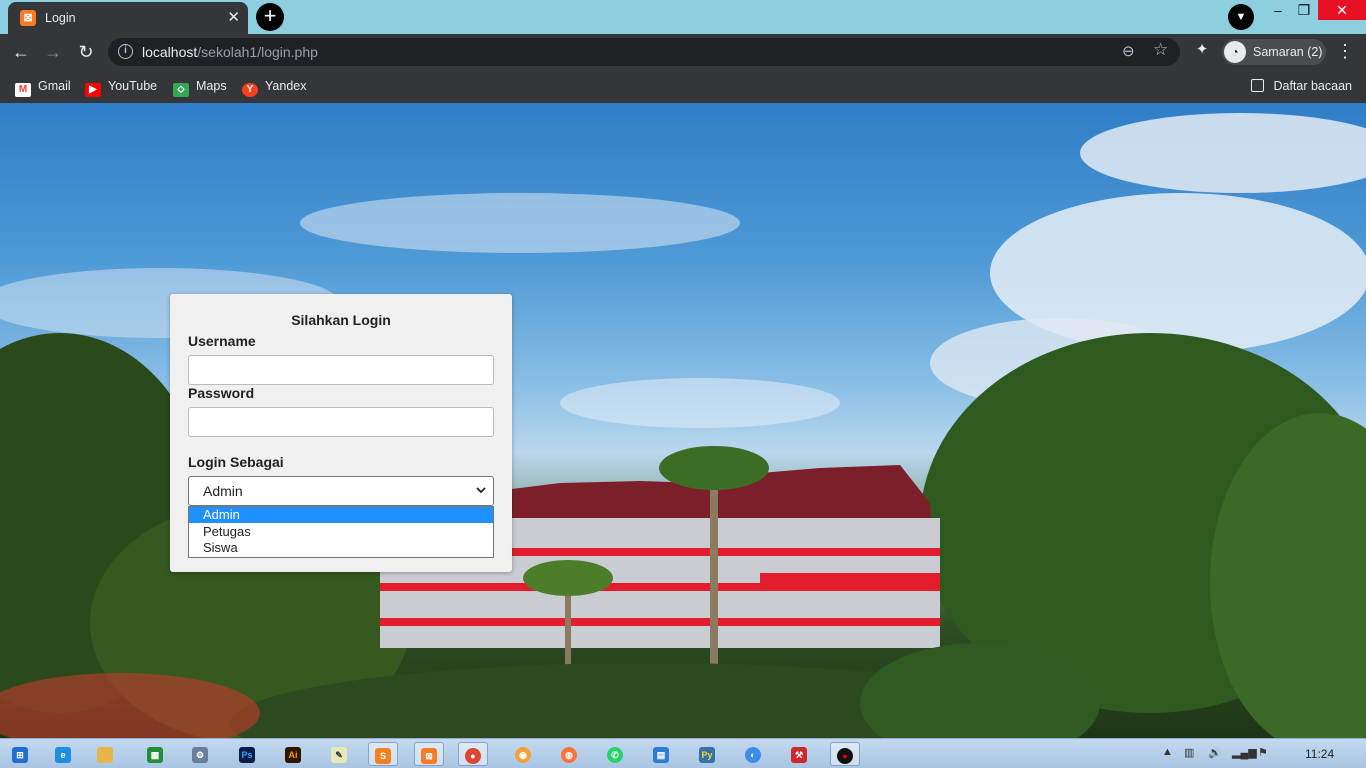 The height and width of the screenshot is (768, 1366). I want to click on tab-title: Login, so click(60, 18).